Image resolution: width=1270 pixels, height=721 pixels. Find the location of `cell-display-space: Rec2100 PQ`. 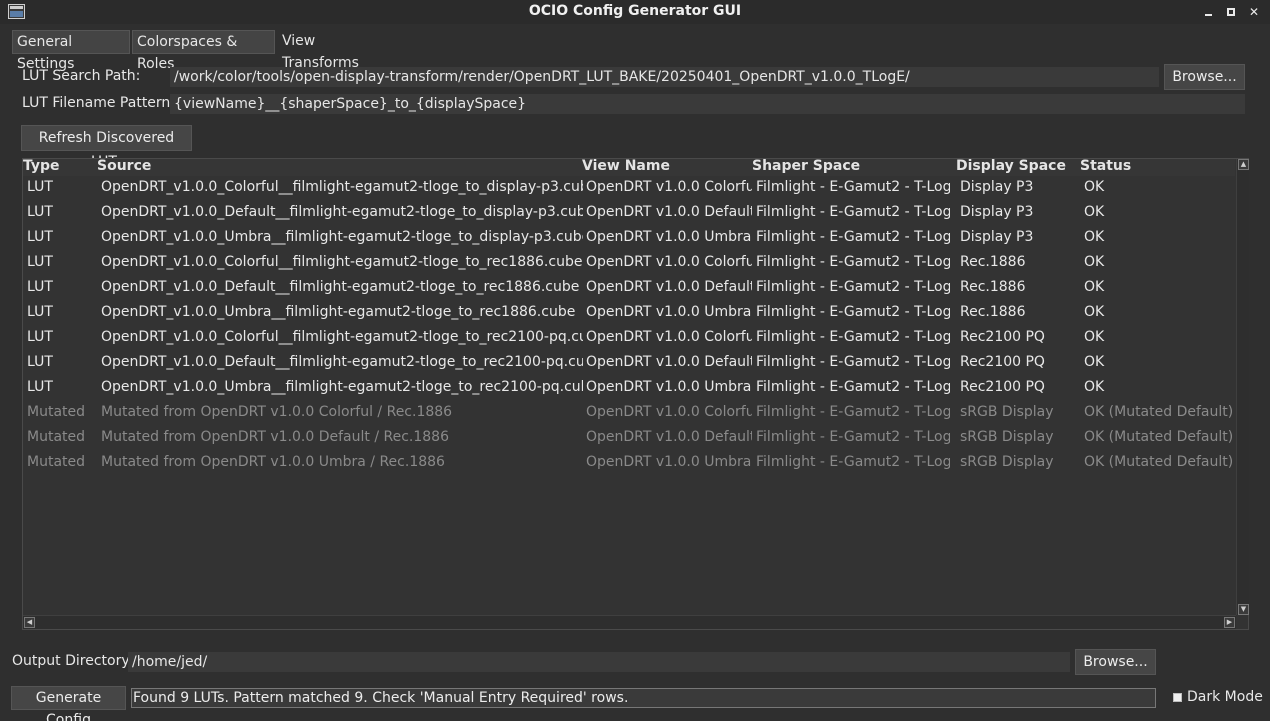

cell-display-space: Rec2100 PQ is located at coordinates (1002, 387).